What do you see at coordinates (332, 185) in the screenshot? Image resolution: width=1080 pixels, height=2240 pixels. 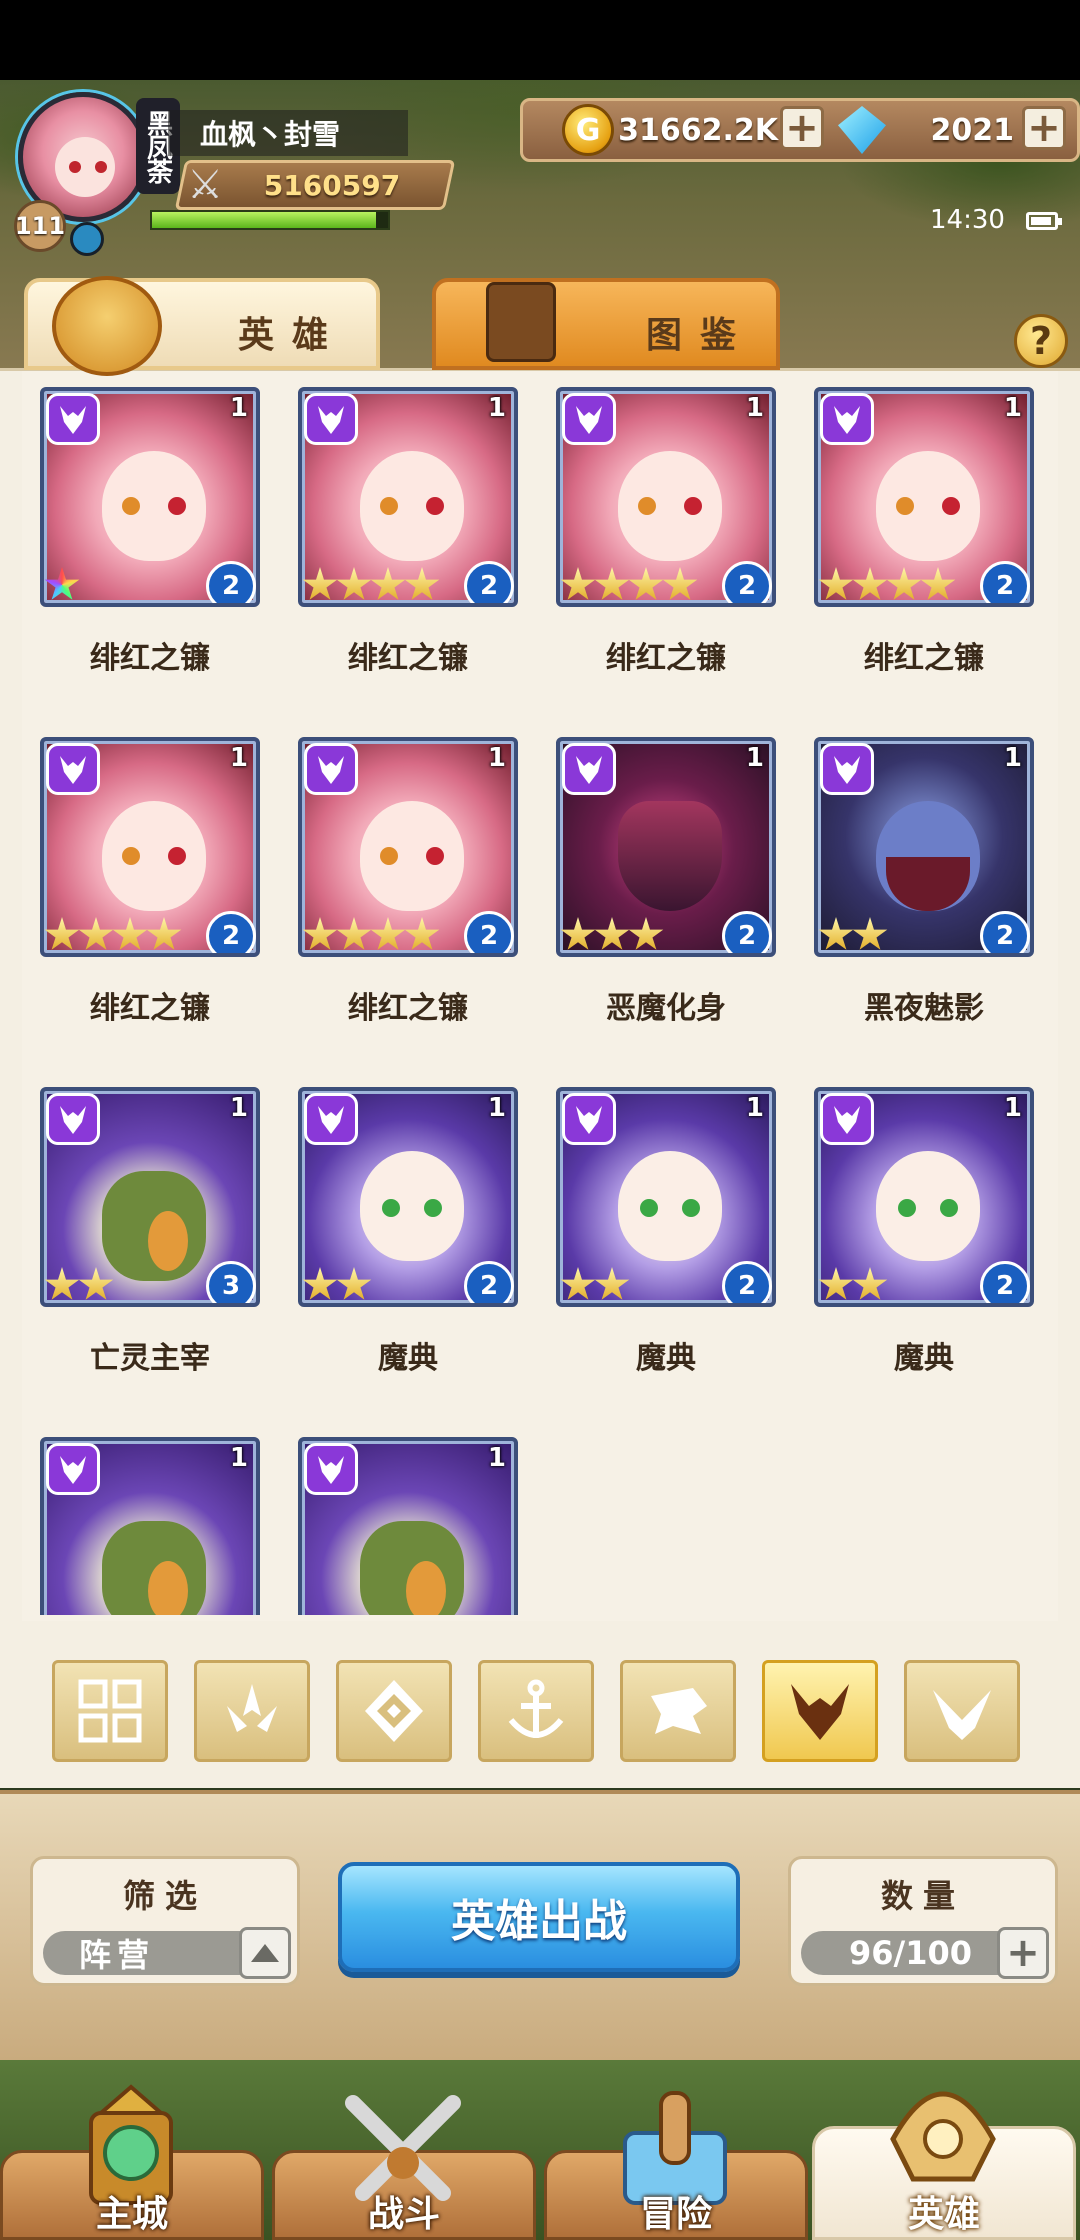 I see `combat-power: 5160597` at bounding box center [332, 185].